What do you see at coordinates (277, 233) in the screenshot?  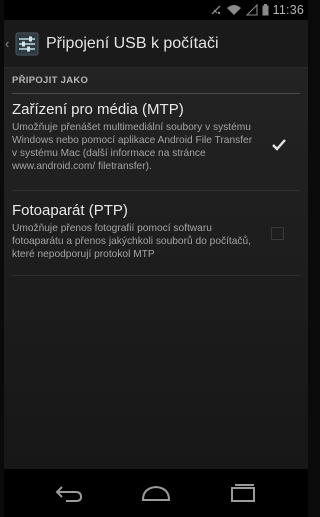 I see `ptp-checkbox` at bounding box center [277, 233].